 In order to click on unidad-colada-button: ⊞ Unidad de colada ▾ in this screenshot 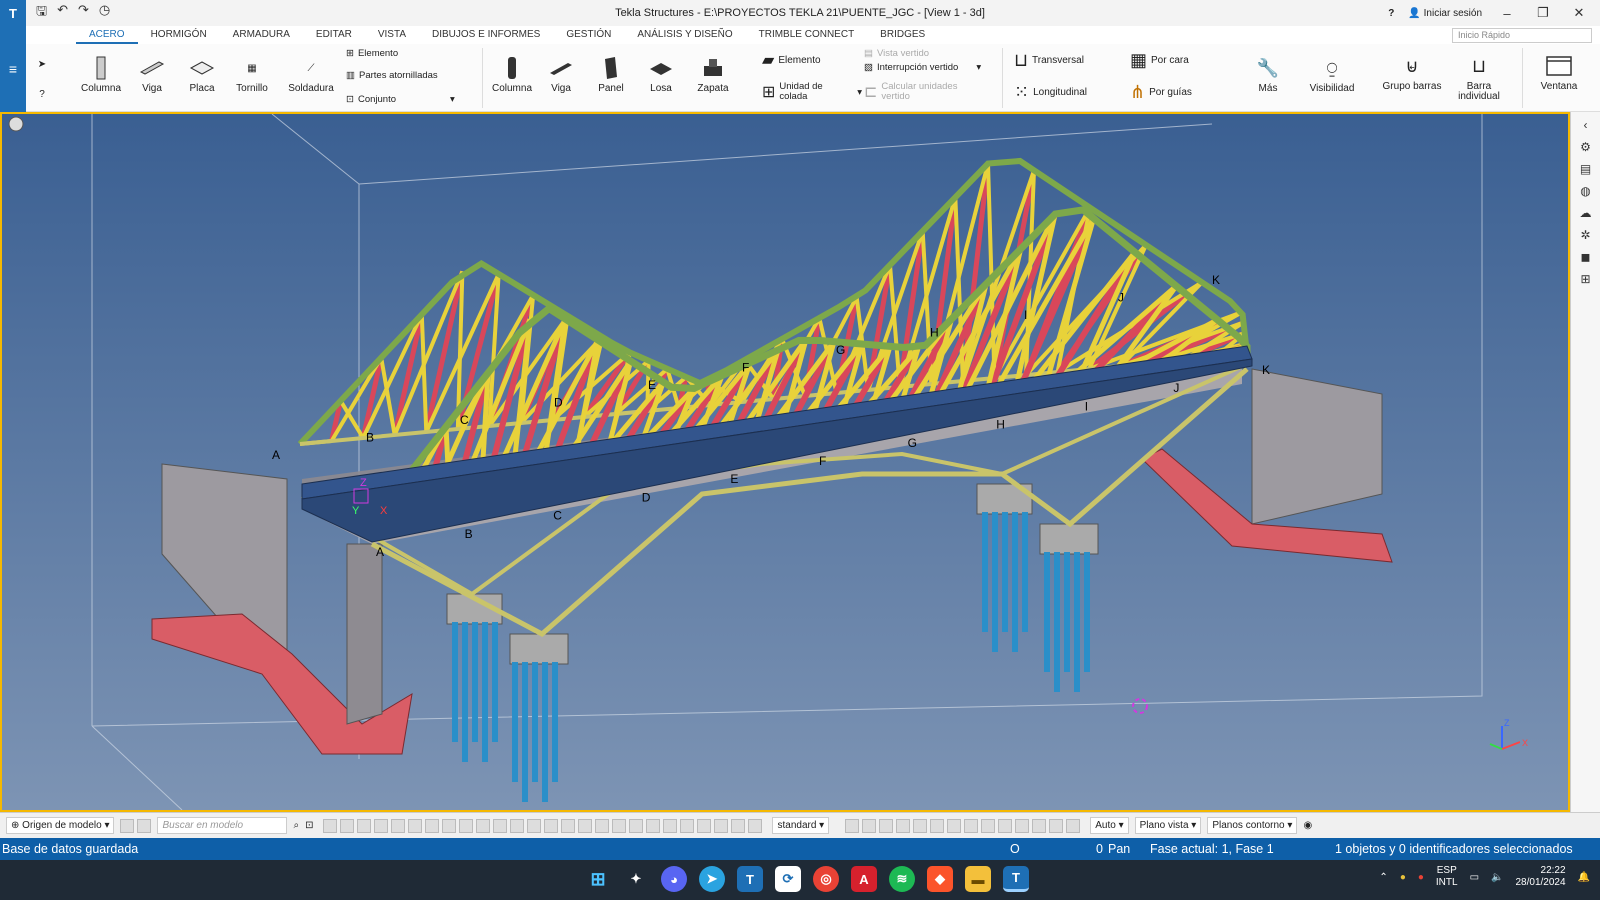, I will do `click(812, 92)`.